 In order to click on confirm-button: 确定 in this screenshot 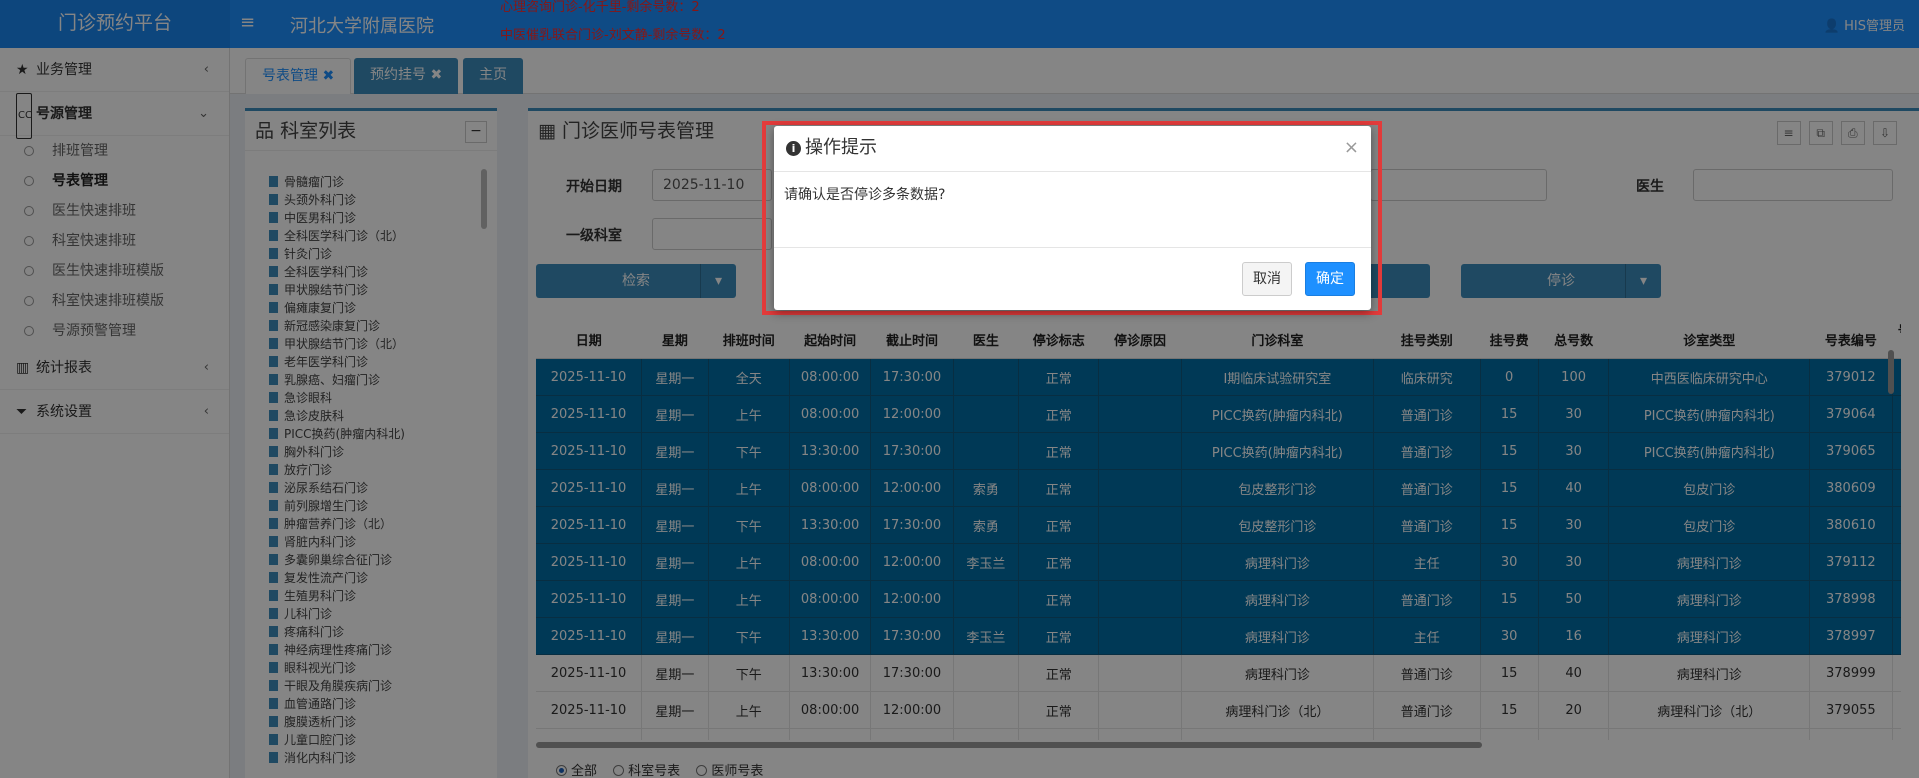, I will do `click(1330, 279)`.